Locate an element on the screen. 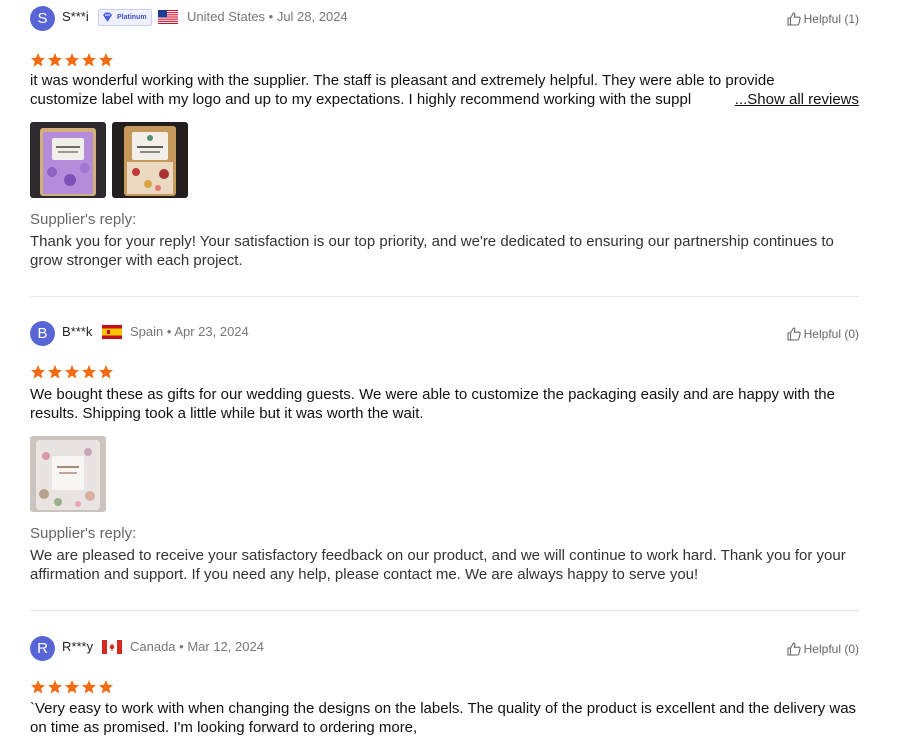  review-date: Mar 12, 2024 is located at coordinates (225, 646).